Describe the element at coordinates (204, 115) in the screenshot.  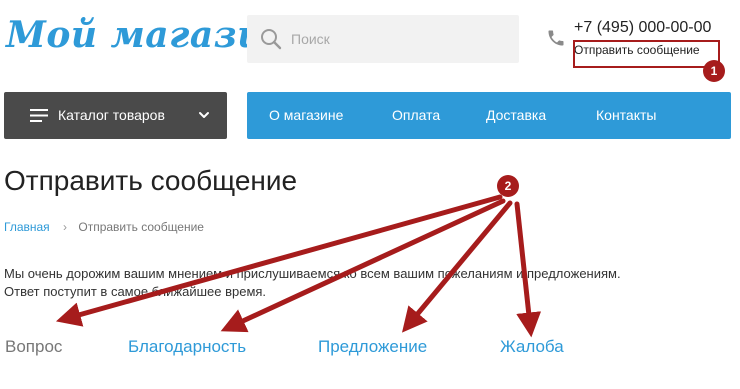
I see `chevron-down-icon` at that location.